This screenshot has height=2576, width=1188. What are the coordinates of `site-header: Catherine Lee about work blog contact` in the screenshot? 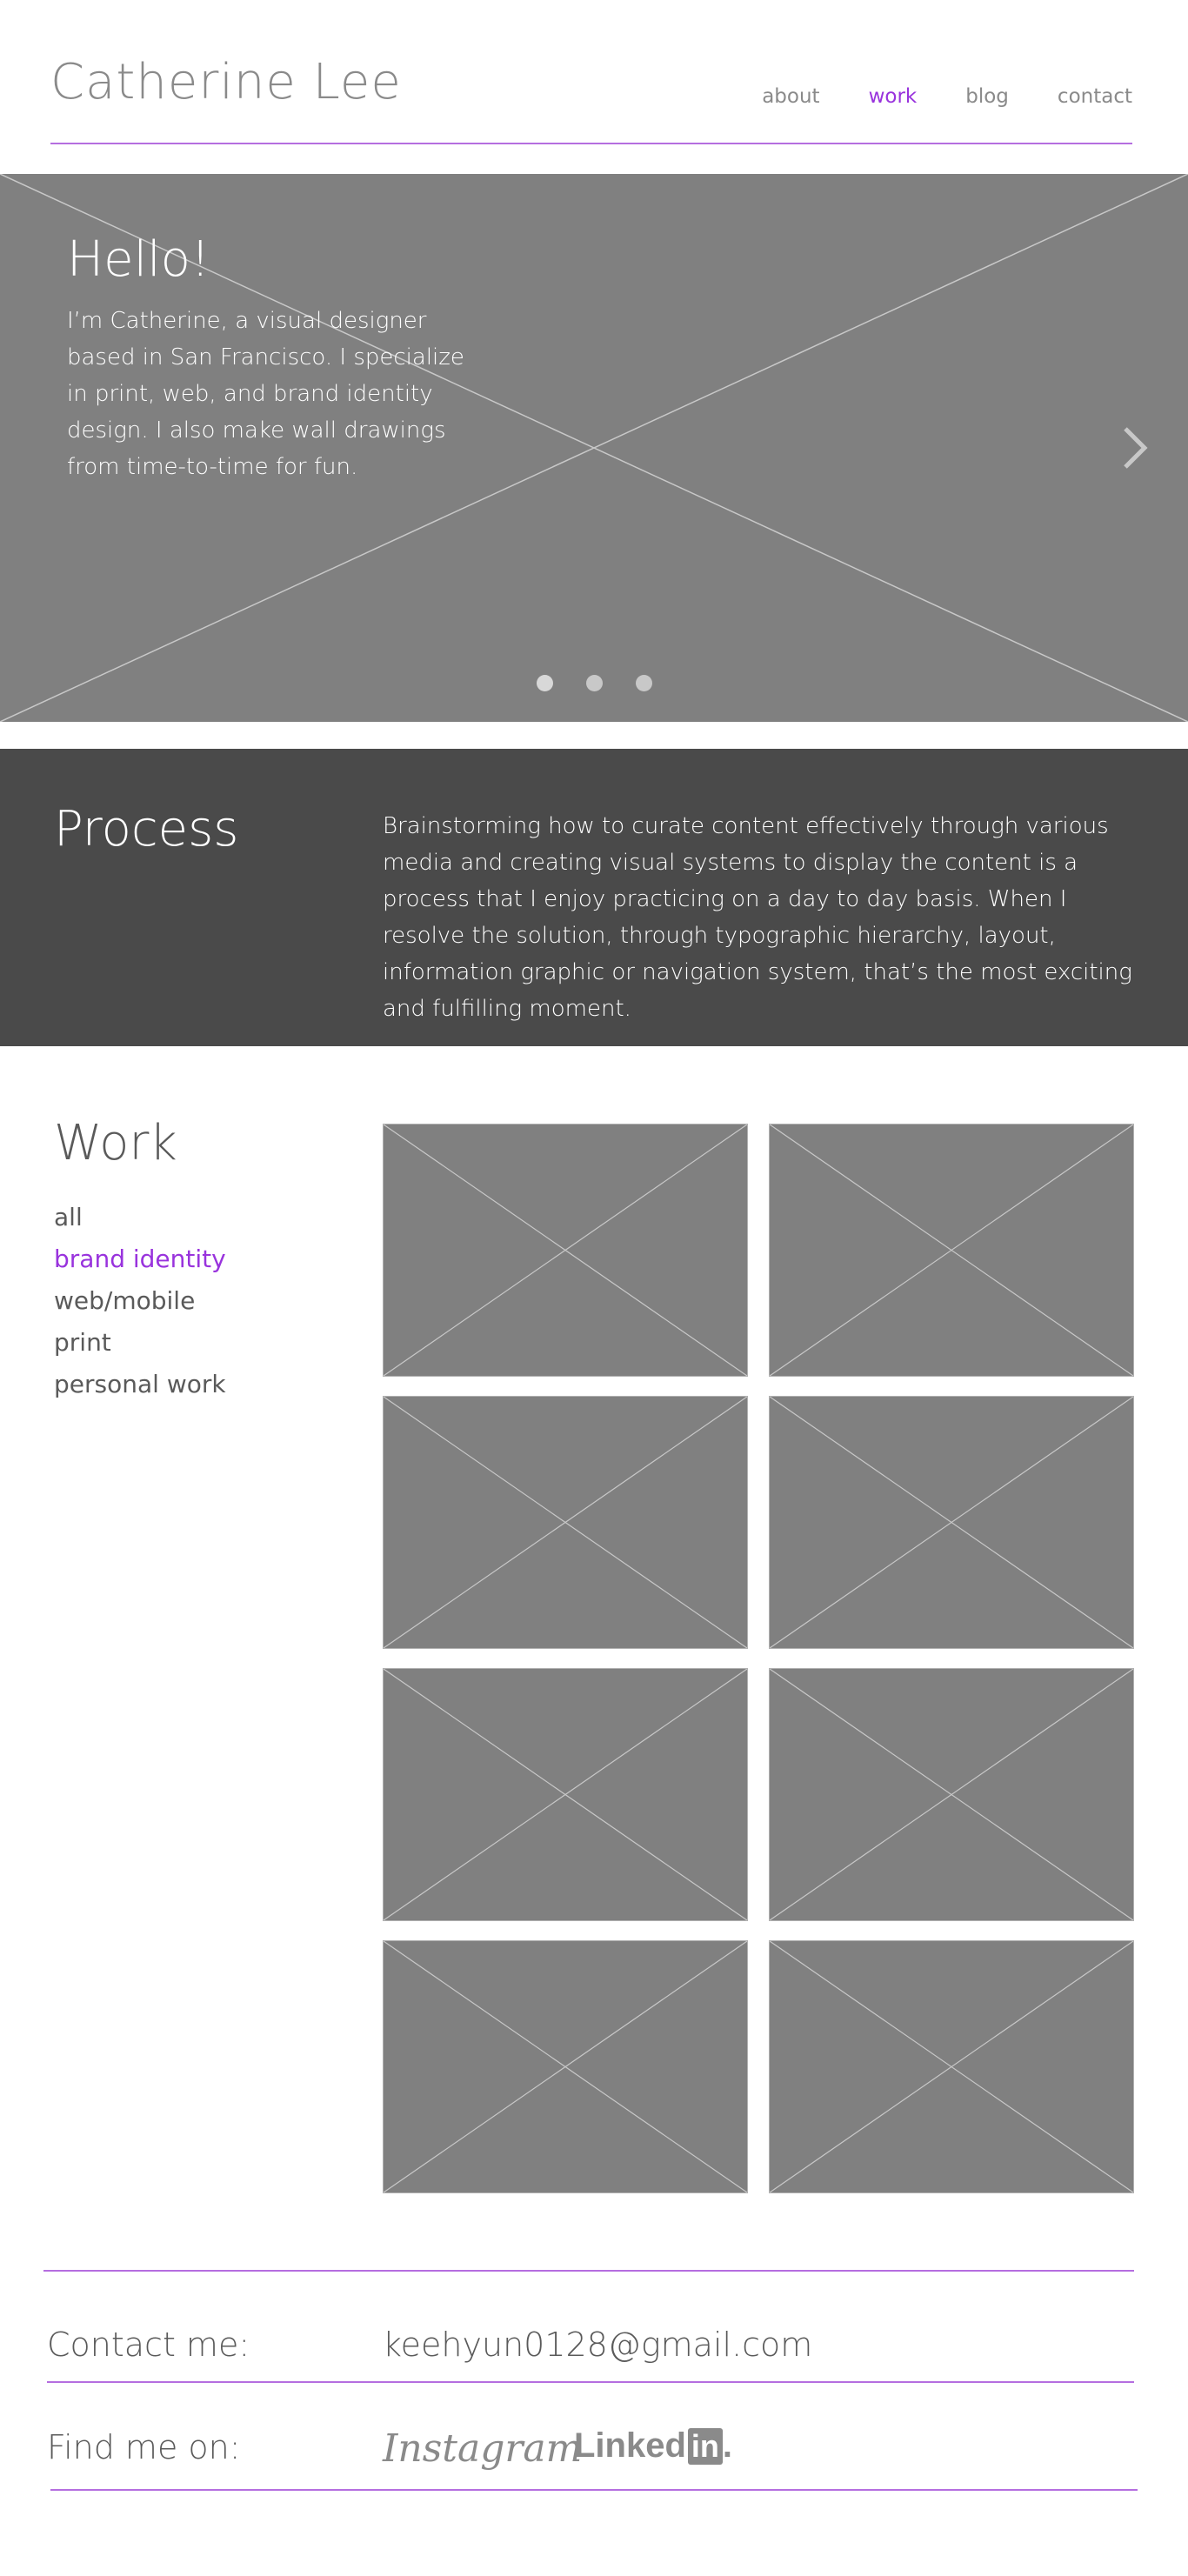 It's located at (591, 72).